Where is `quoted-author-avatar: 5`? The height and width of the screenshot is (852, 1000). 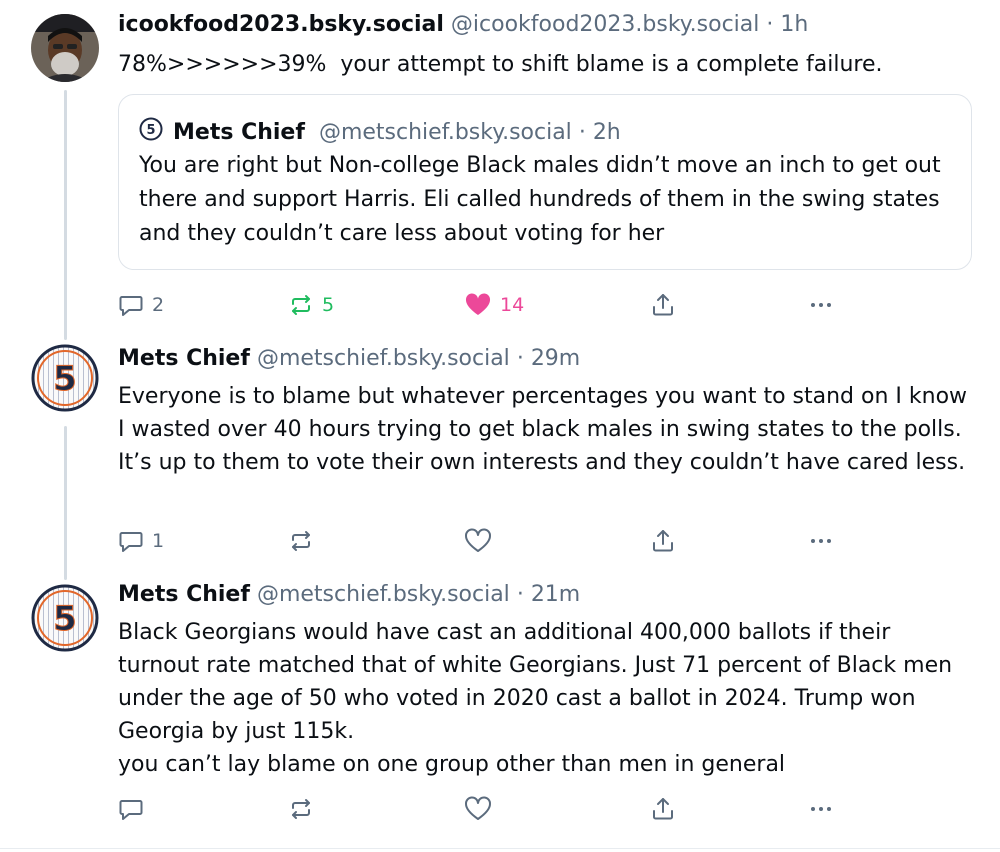 quoted-author-avatar: 5 is located at coordinates (151, 132).